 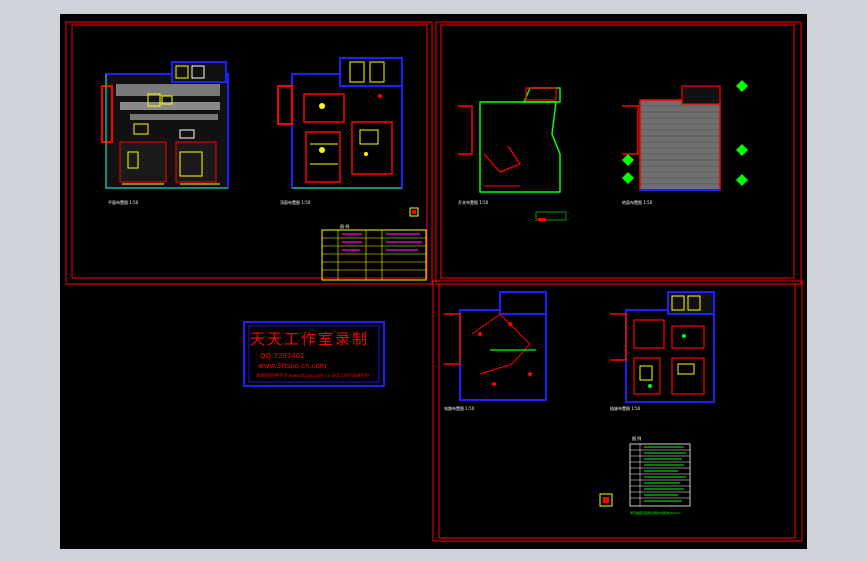 What do you see at coordinates (551, 216) in the screenshot?
I see `small-legend-top-right` at bounding box center [551, 216].